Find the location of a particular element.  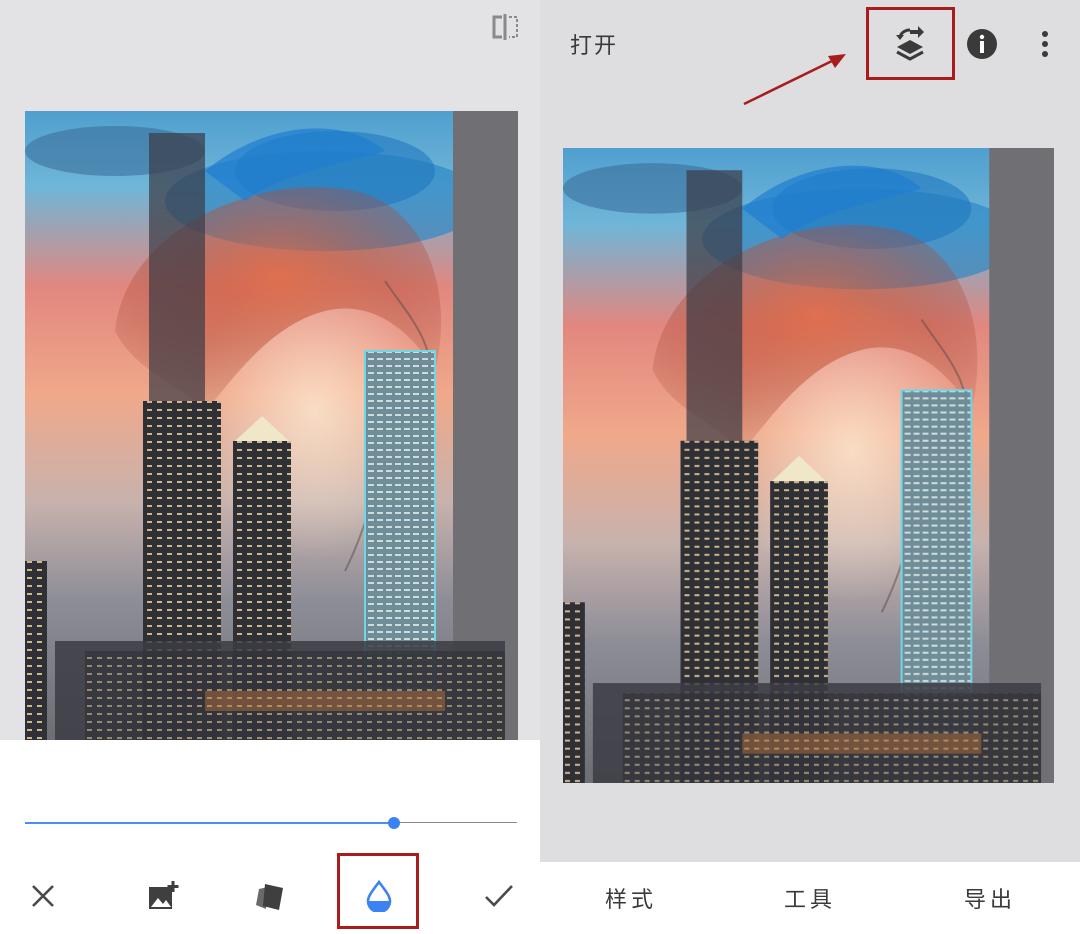

add-image-icon is located at coordinates (164, 895).